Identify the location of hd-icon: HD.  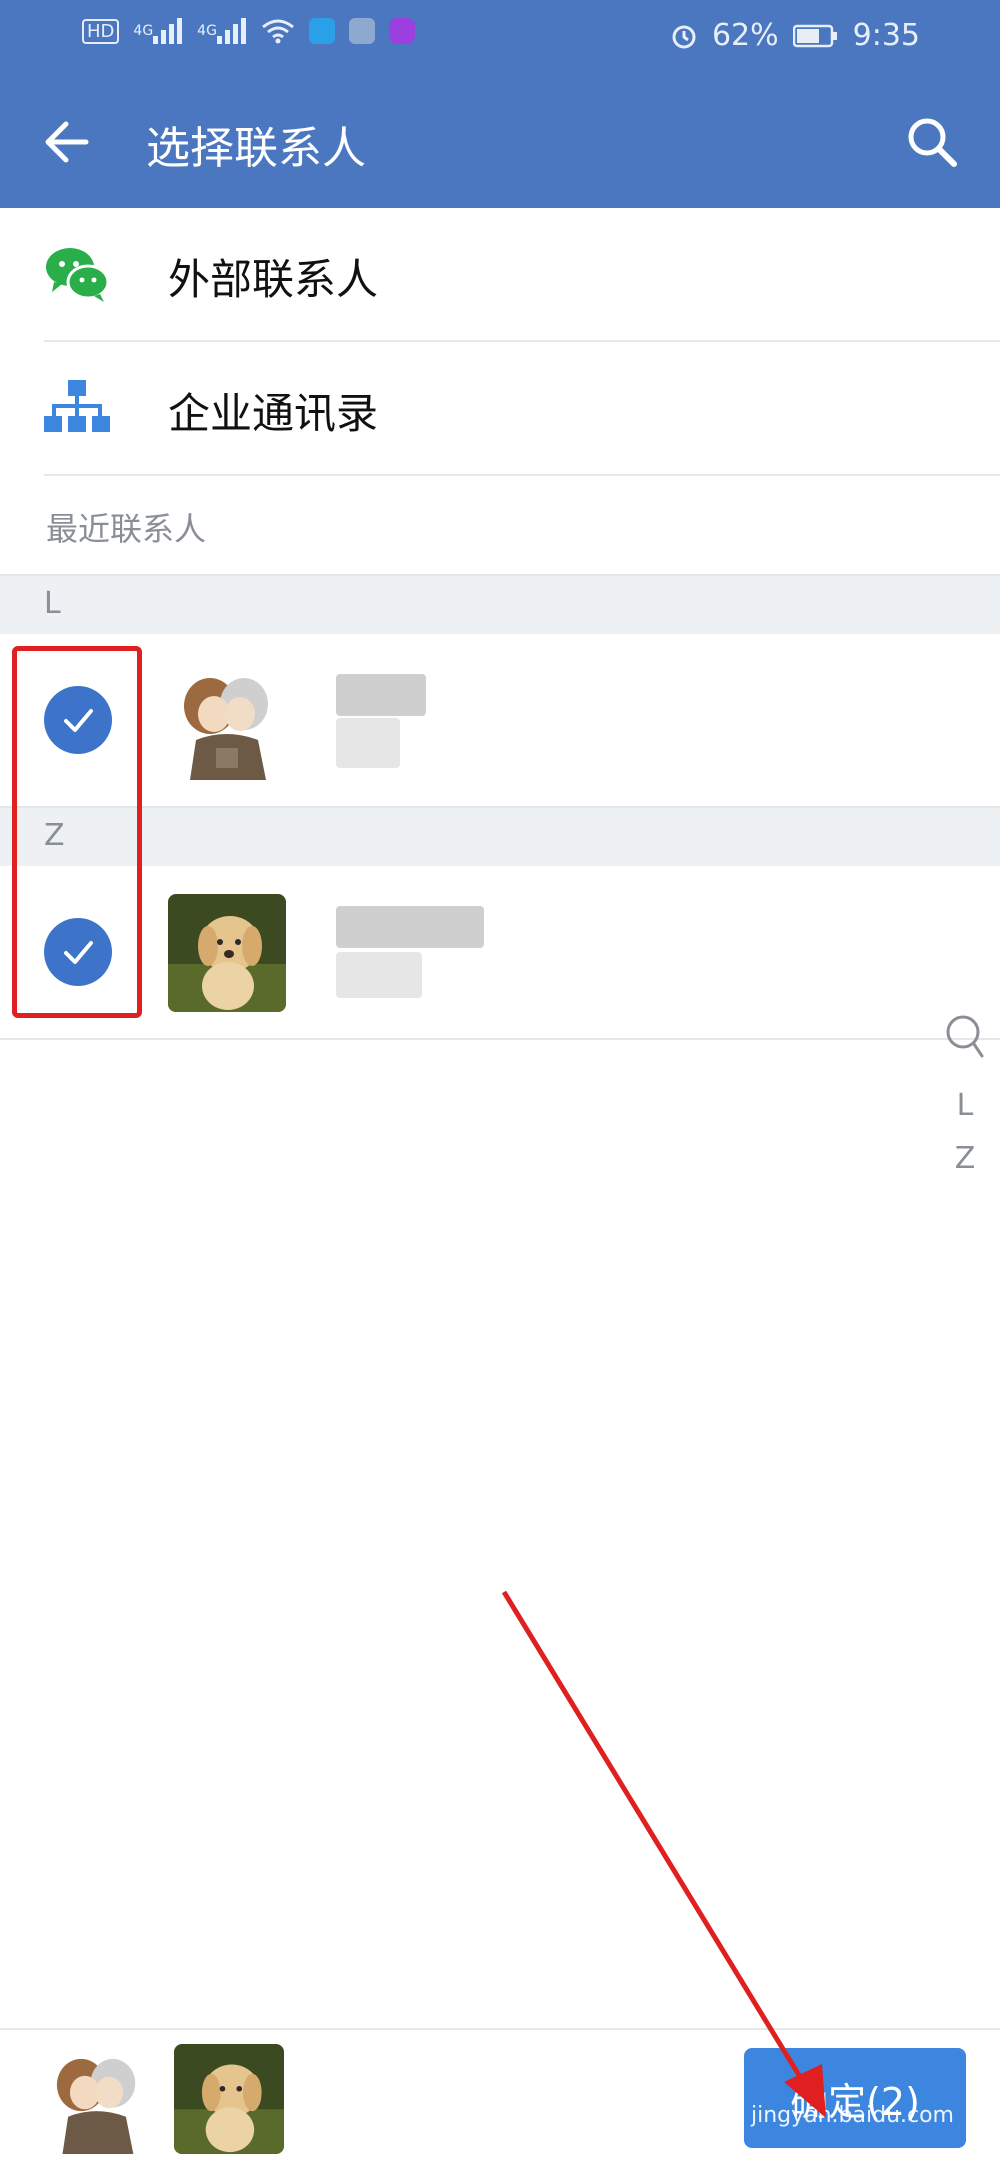
(101, 31).